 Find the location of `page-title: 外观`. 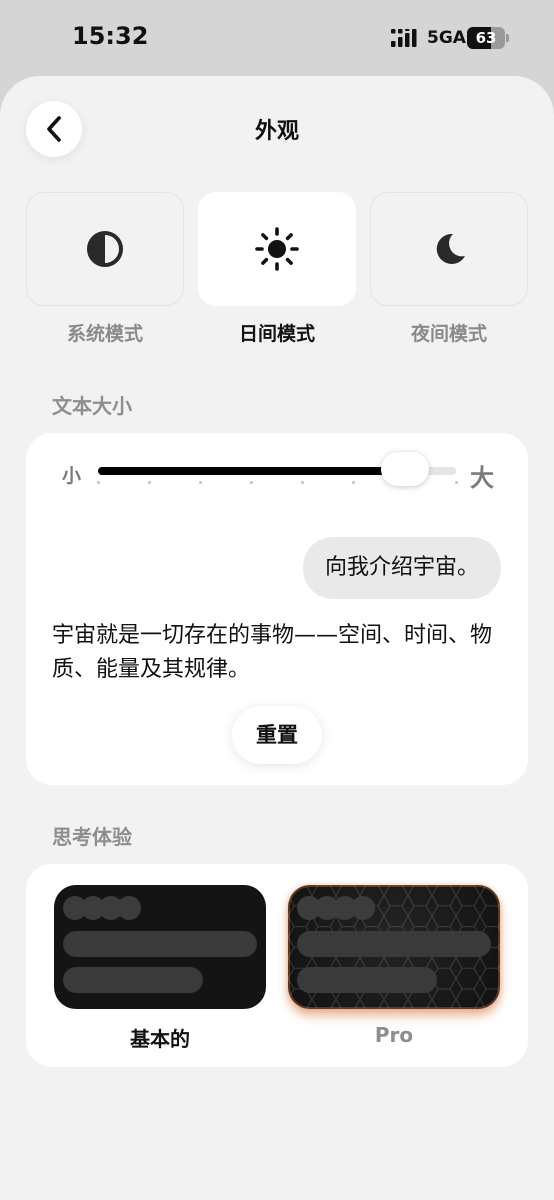

page-title: 外观 is located at coordinates (276, 131).